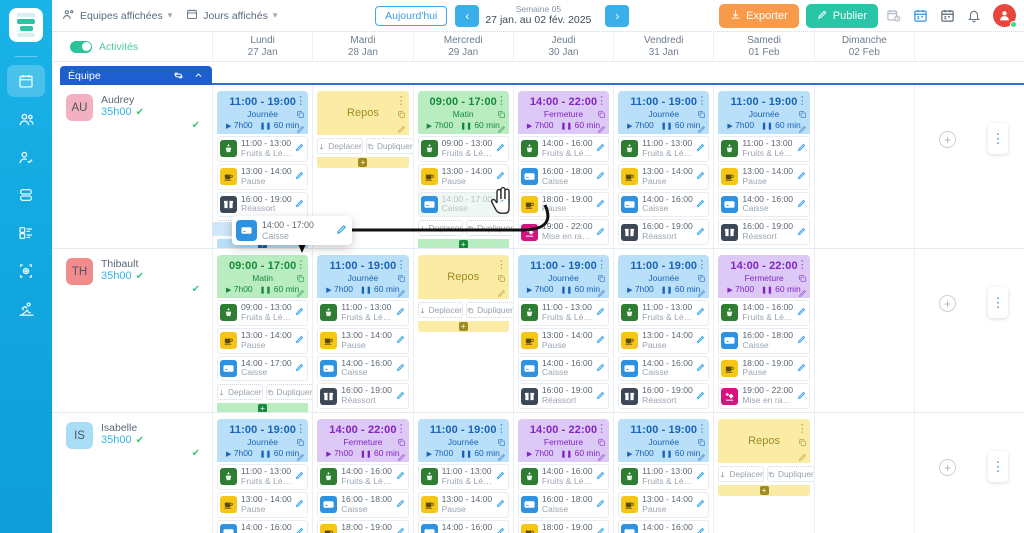 The width and height of the screenshot is (1024, 533). Describe the element at coordinates (363, 162) in the screenshot. I see `add-activity-bar: +` at that location.